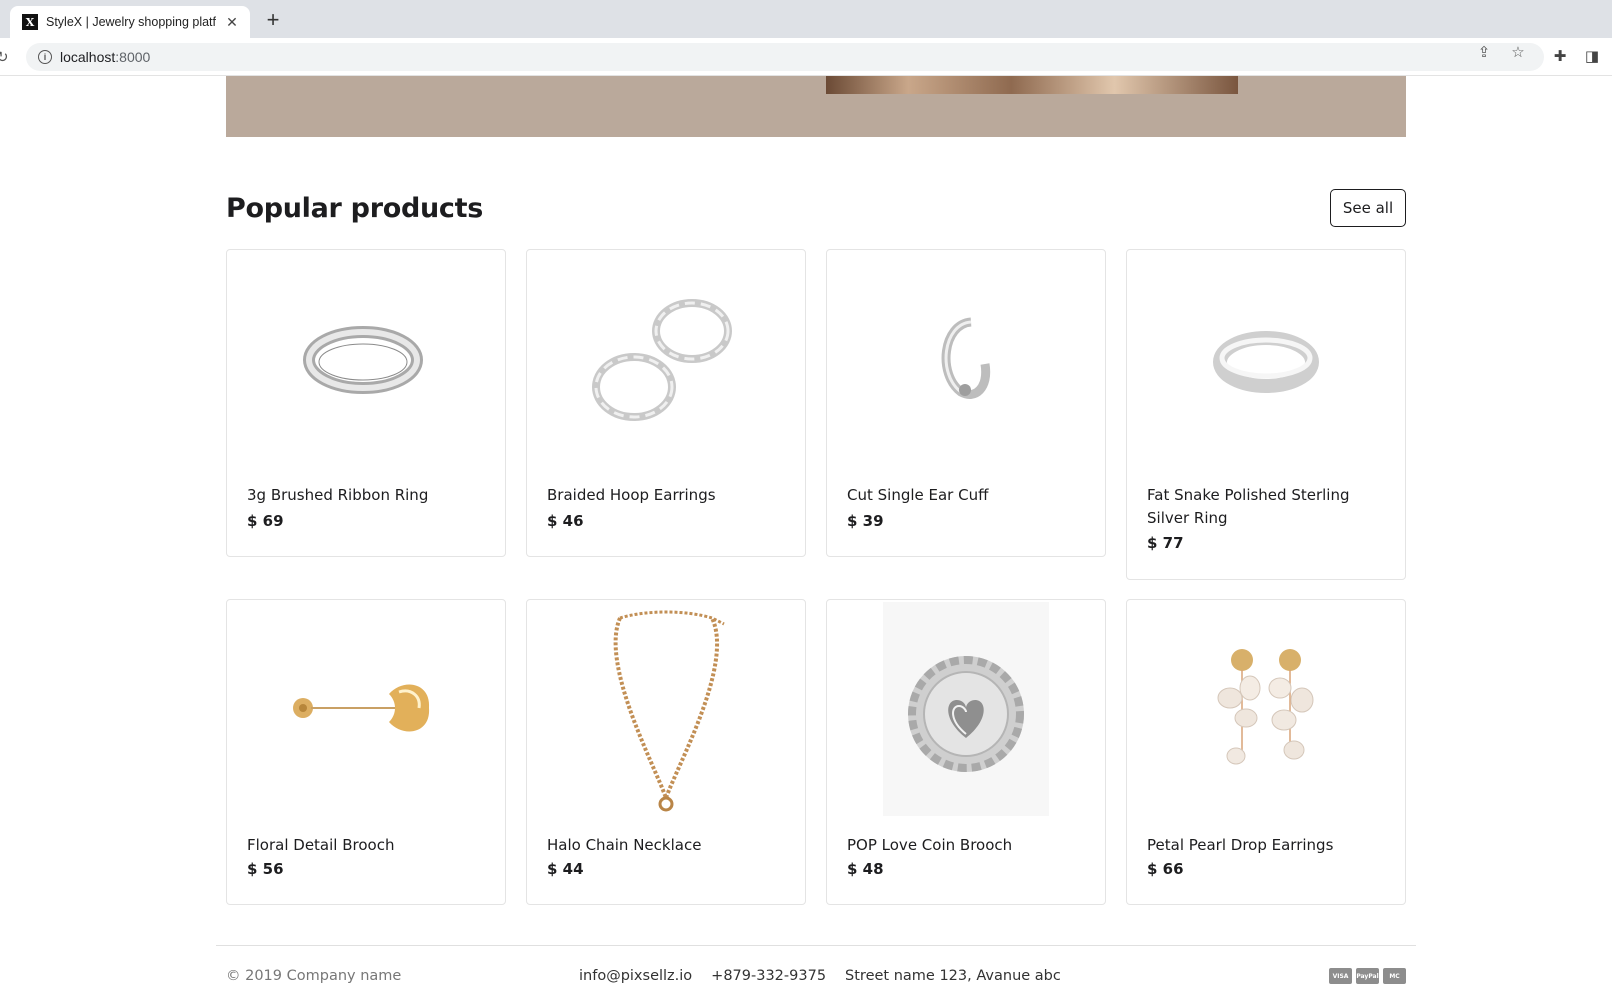  I want to click on product-card: Cut Single Ear Cuff $ 39, so click(966, 403).